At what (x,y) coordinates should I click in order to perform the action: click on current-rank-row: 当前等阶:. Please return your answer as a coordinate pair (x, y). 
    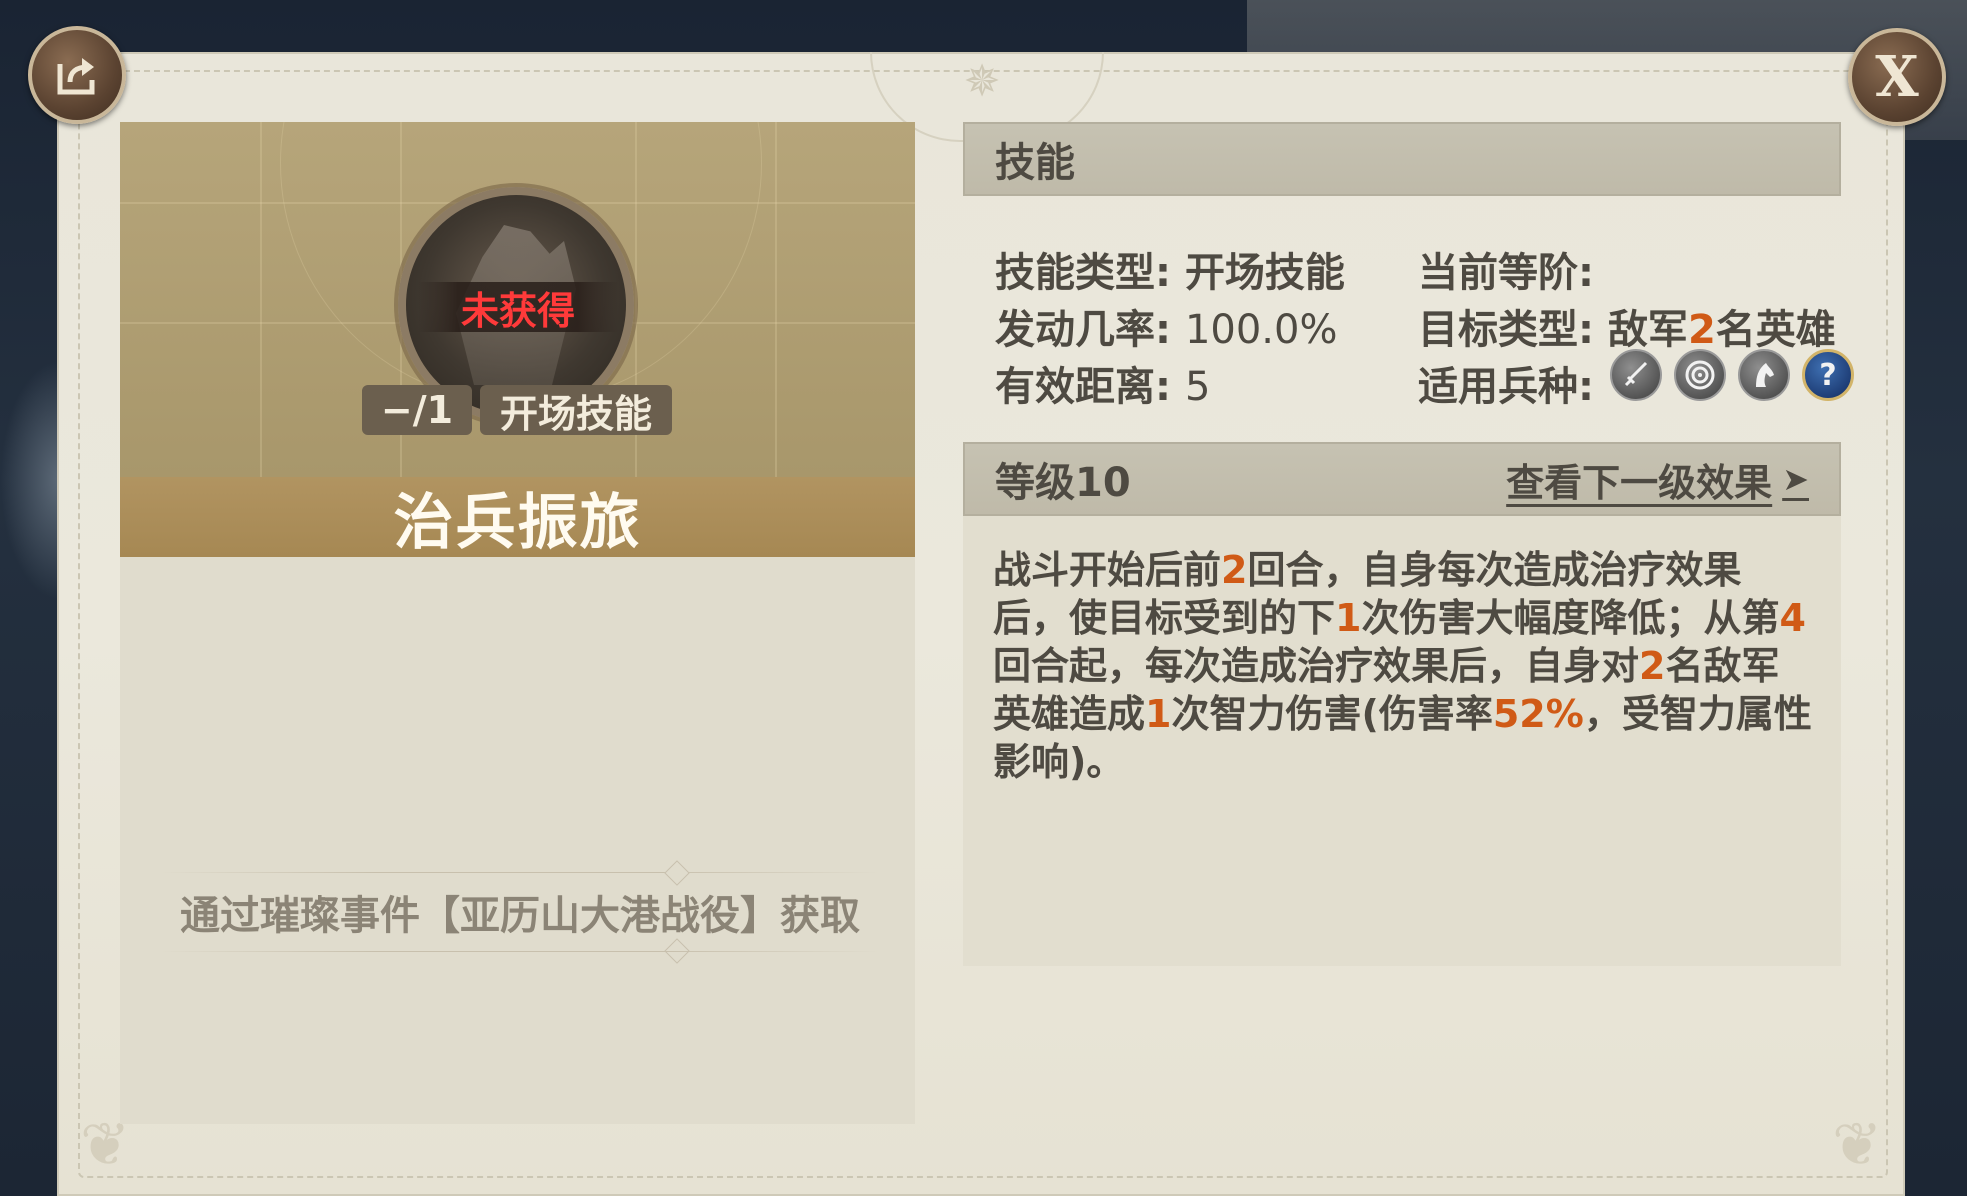
    Looking at the image, I should click on (1506, 269).